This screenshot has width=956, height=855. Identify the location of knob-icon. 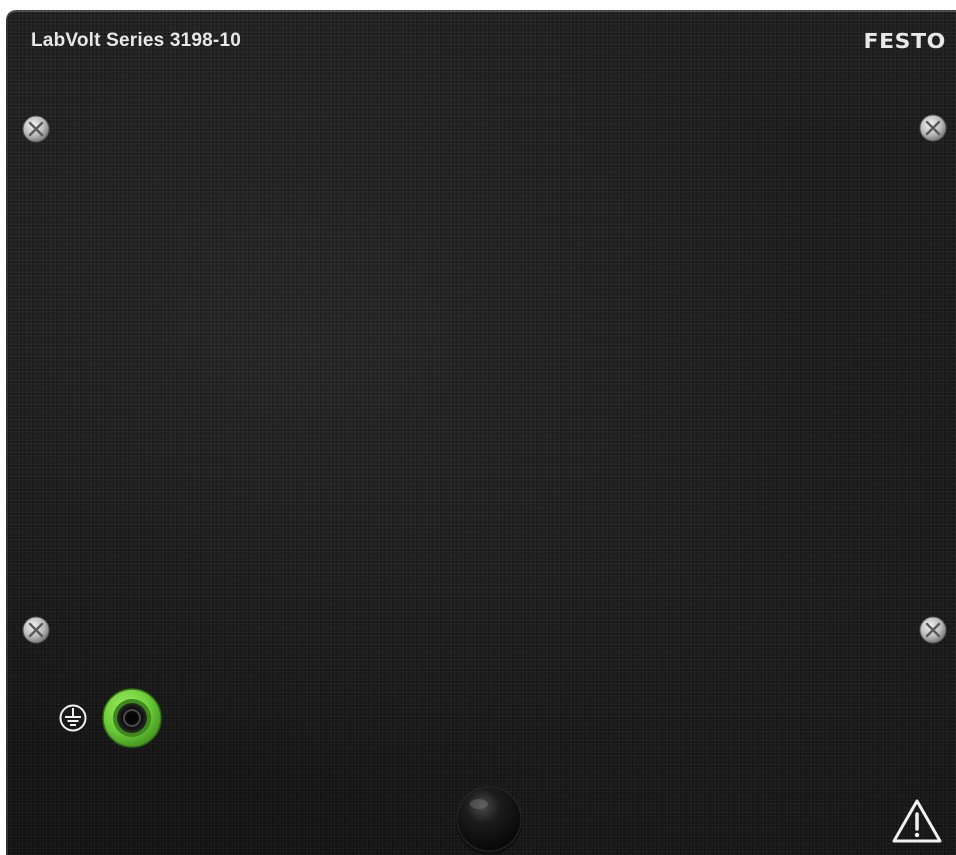
(489, 818).